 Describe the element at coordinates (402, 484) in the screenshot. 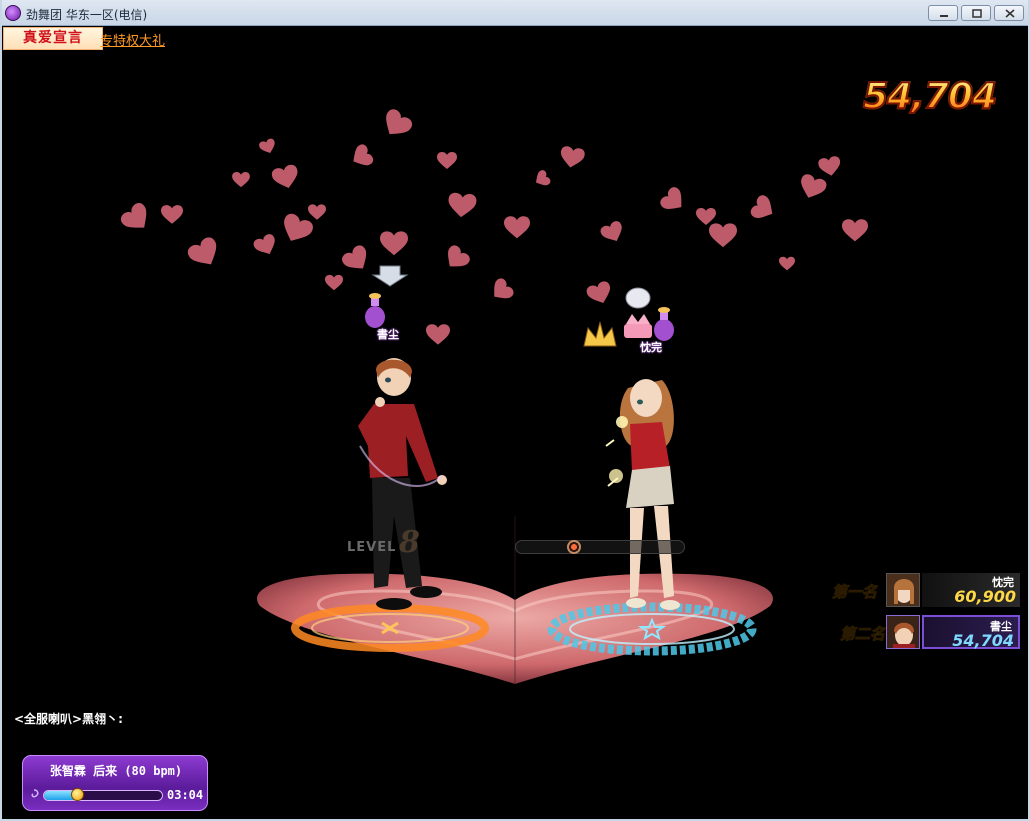

I see `male-dancer-character` at that location.